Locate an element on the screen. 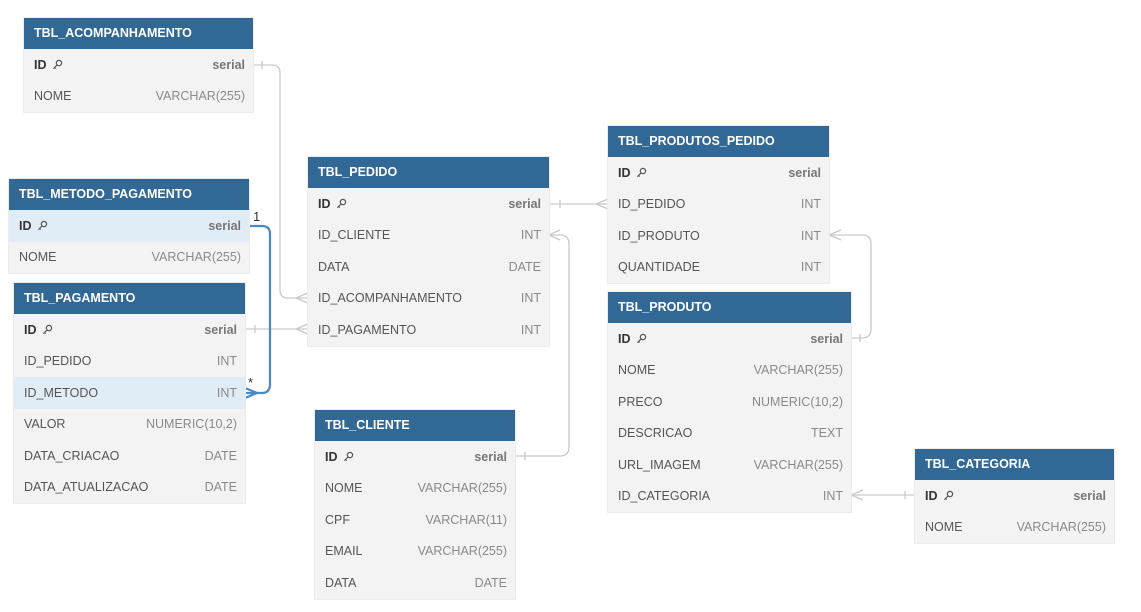 The height and width of the screenshot is (612, 1141). field-row: CPF VARCHAR(11) is located at coordinates (415, 520).